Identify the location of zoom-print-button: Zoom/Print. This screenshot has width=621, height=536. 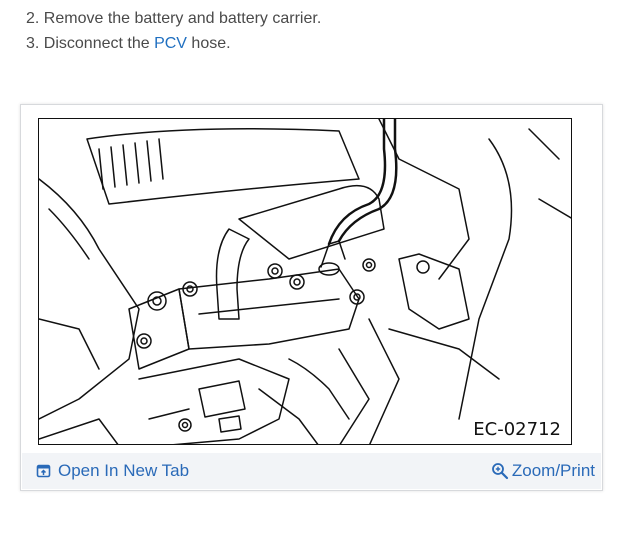
(543, 471).